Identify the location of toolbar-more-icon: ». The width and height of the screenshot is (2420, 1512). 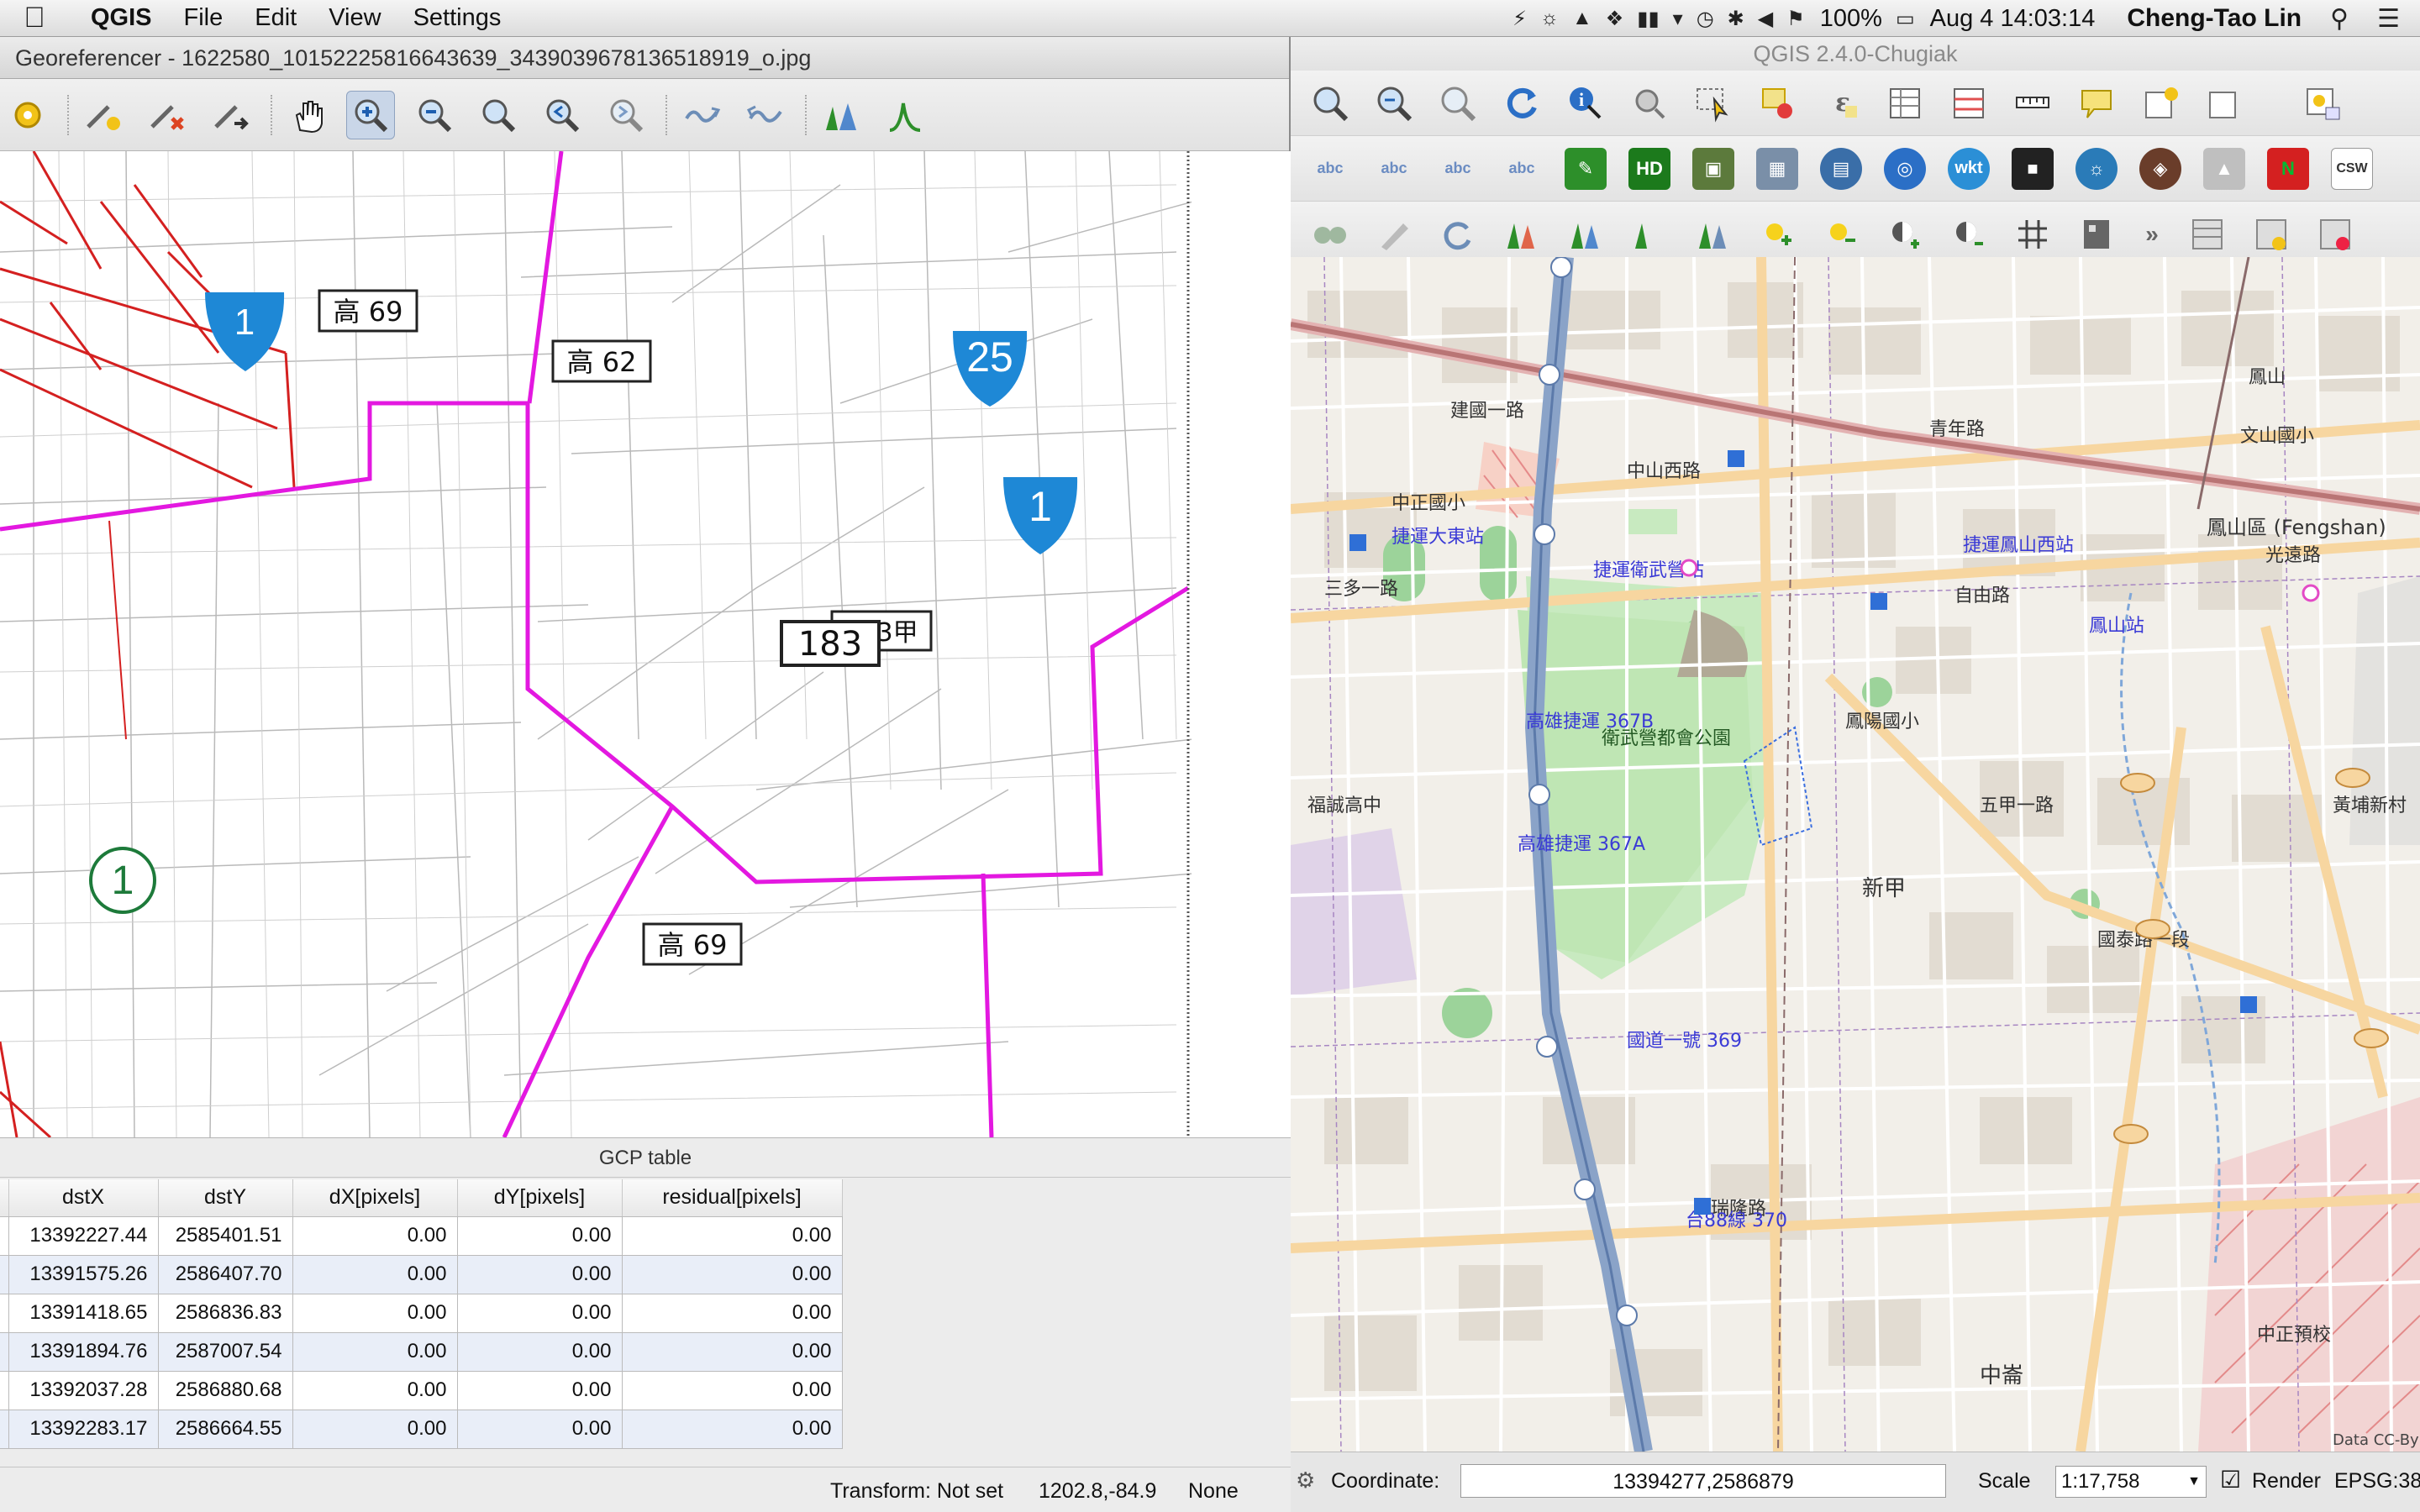
(2152, 234).